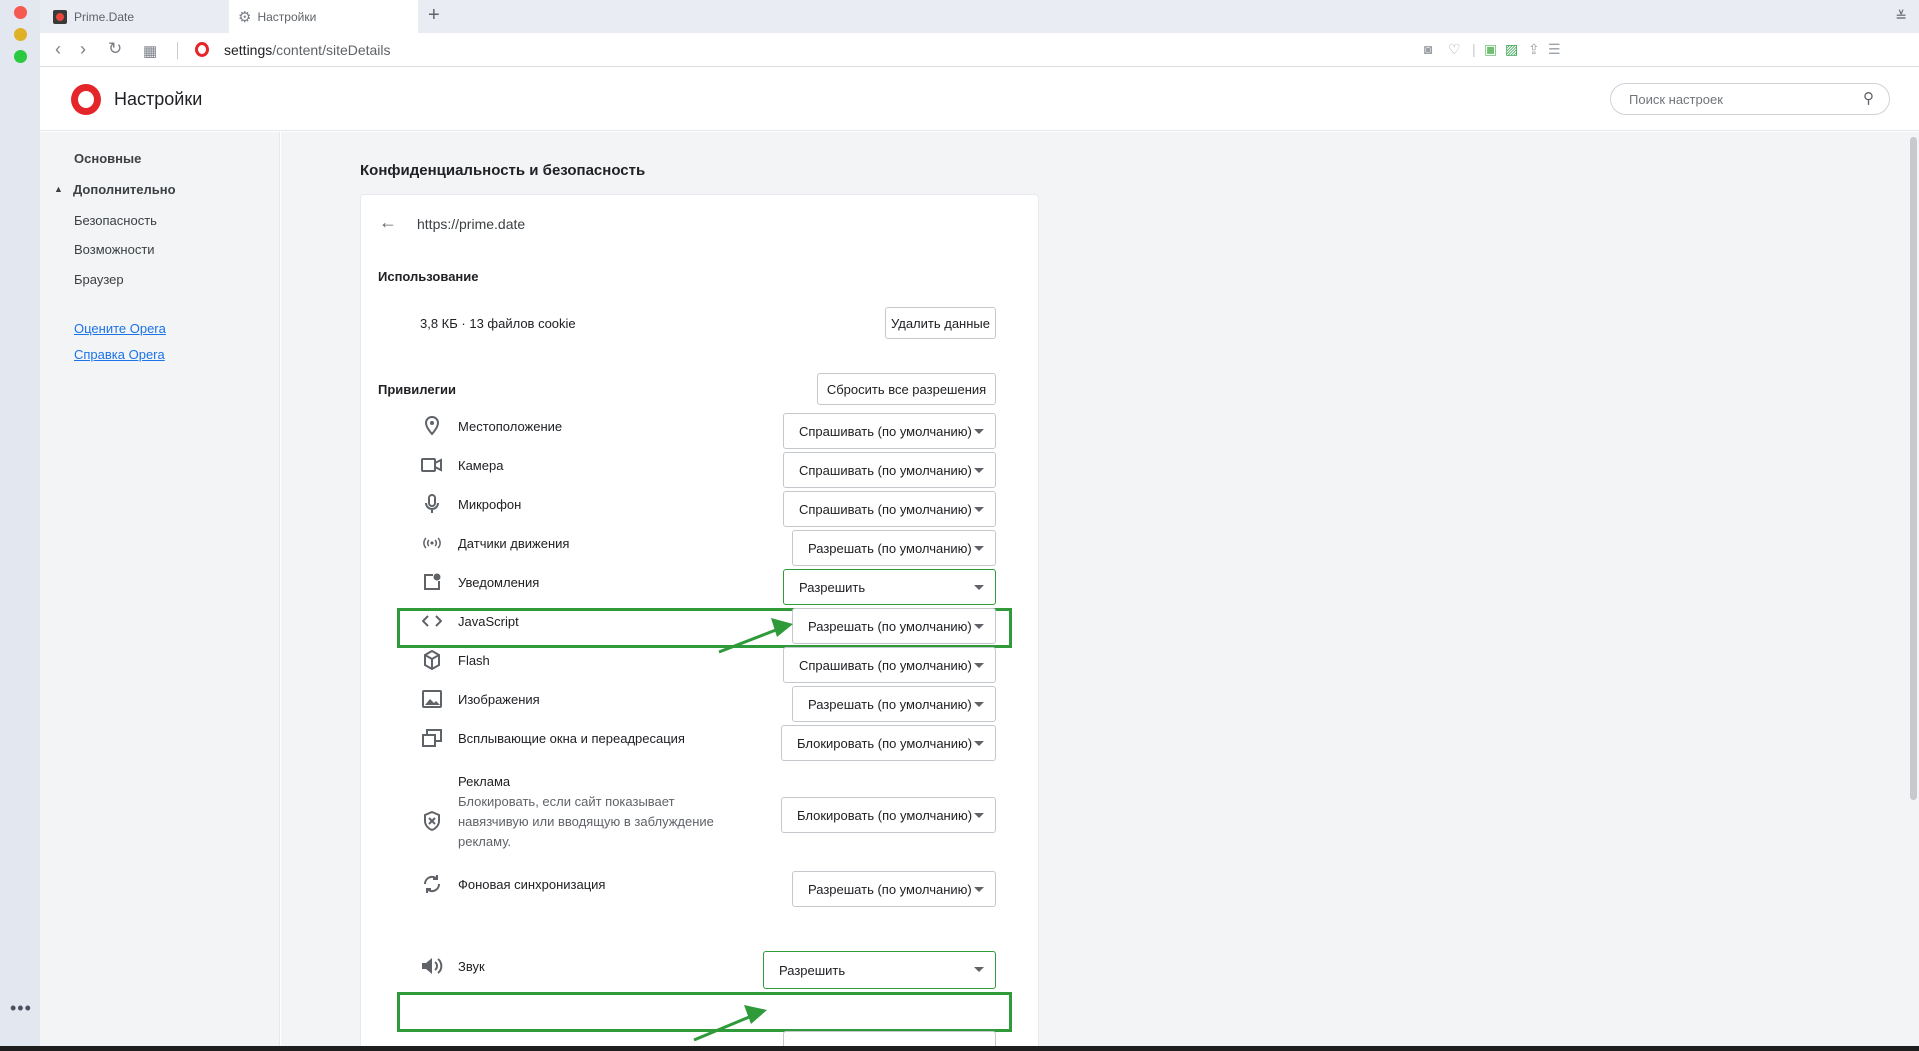  I want to click on window-strip: •••, so click(20, 525).